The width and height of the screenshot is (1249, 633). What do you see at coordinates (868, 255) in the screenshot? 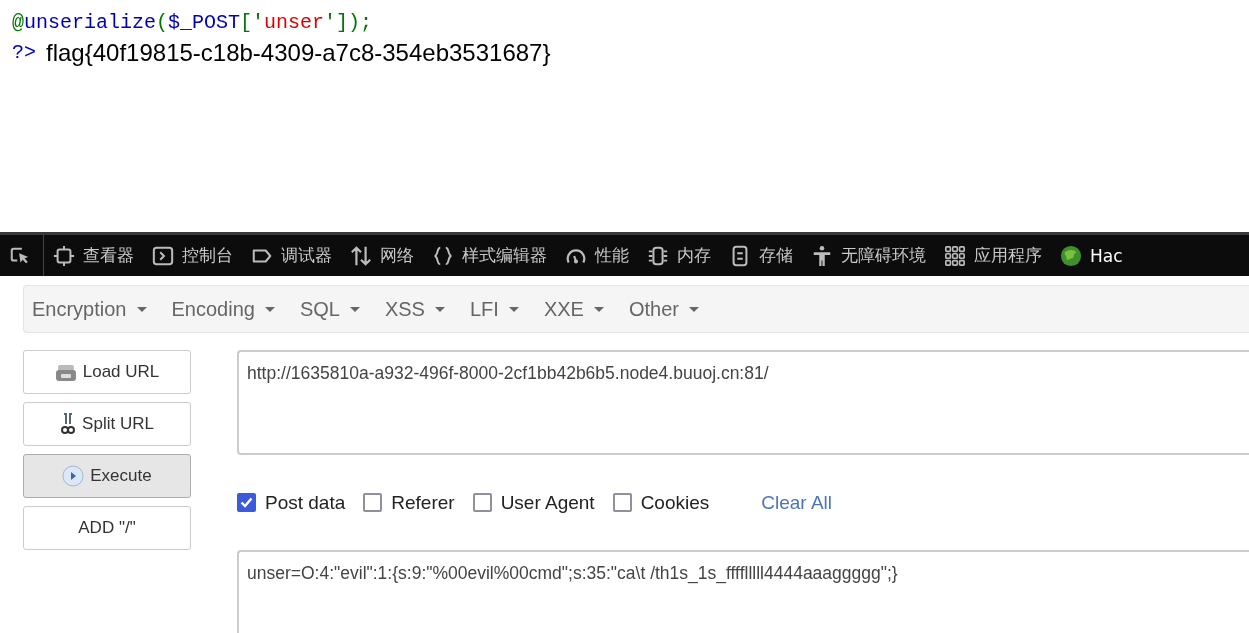
I see `devtools-tab: 无障碍环境` at bounding box center [868, 255].